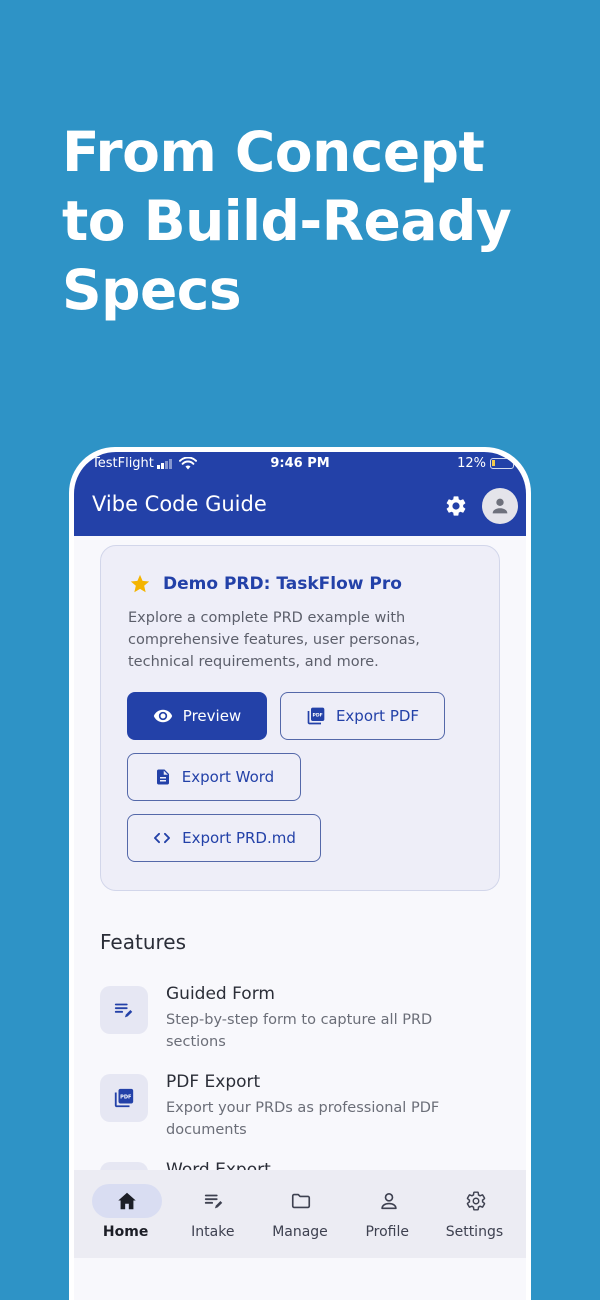  I want to click on nav-profile-indicator, so click(389, 1201).